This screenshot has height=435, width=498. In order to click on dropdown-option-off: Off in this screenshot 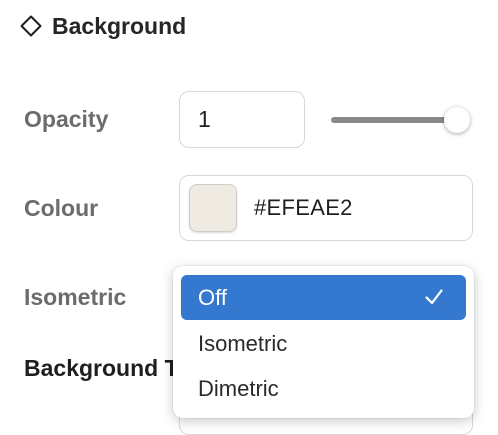, I will do `click(323, 297)`.